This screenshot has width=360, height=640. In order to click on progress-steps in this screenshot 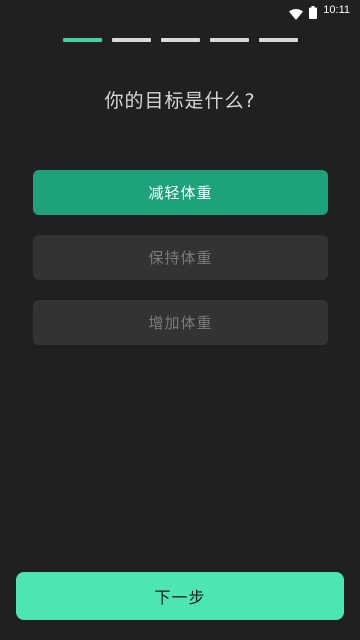, I will do `click(180, 40)`.